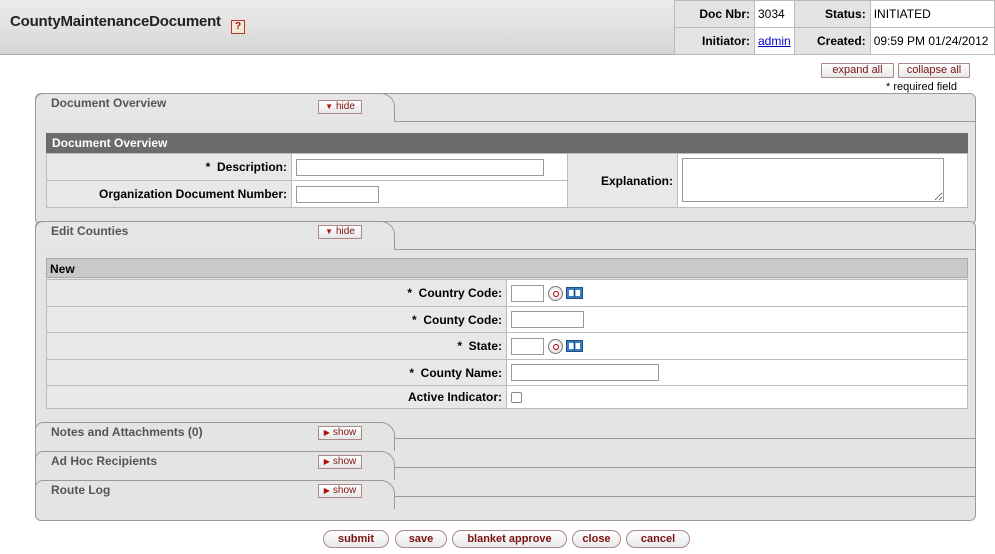 Image resolution: width=995 pixels, height=554 pixels. Describe the element at coordinates (813, 180) in the screenshot. I see `explanation-textarea` at that location.